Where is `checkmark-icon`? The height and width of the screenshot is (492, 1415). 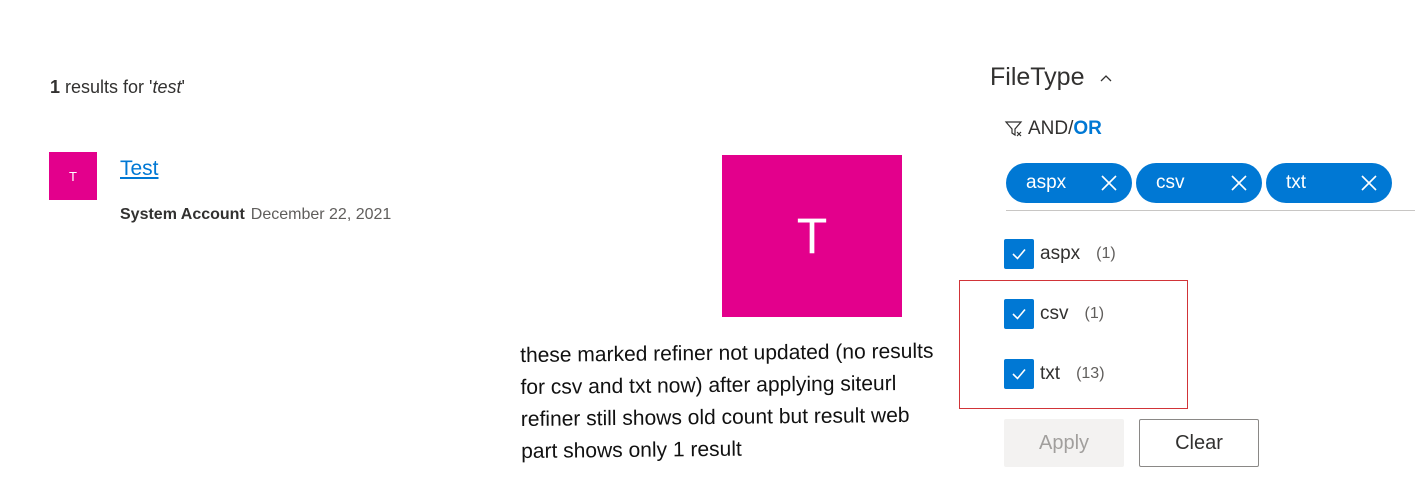 checkmark-icon is located at coordinates (1019, 254).